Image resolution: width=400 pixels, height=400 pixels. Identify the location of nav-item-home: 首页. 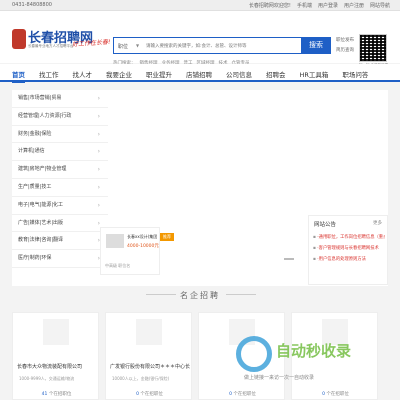
(18, 76).